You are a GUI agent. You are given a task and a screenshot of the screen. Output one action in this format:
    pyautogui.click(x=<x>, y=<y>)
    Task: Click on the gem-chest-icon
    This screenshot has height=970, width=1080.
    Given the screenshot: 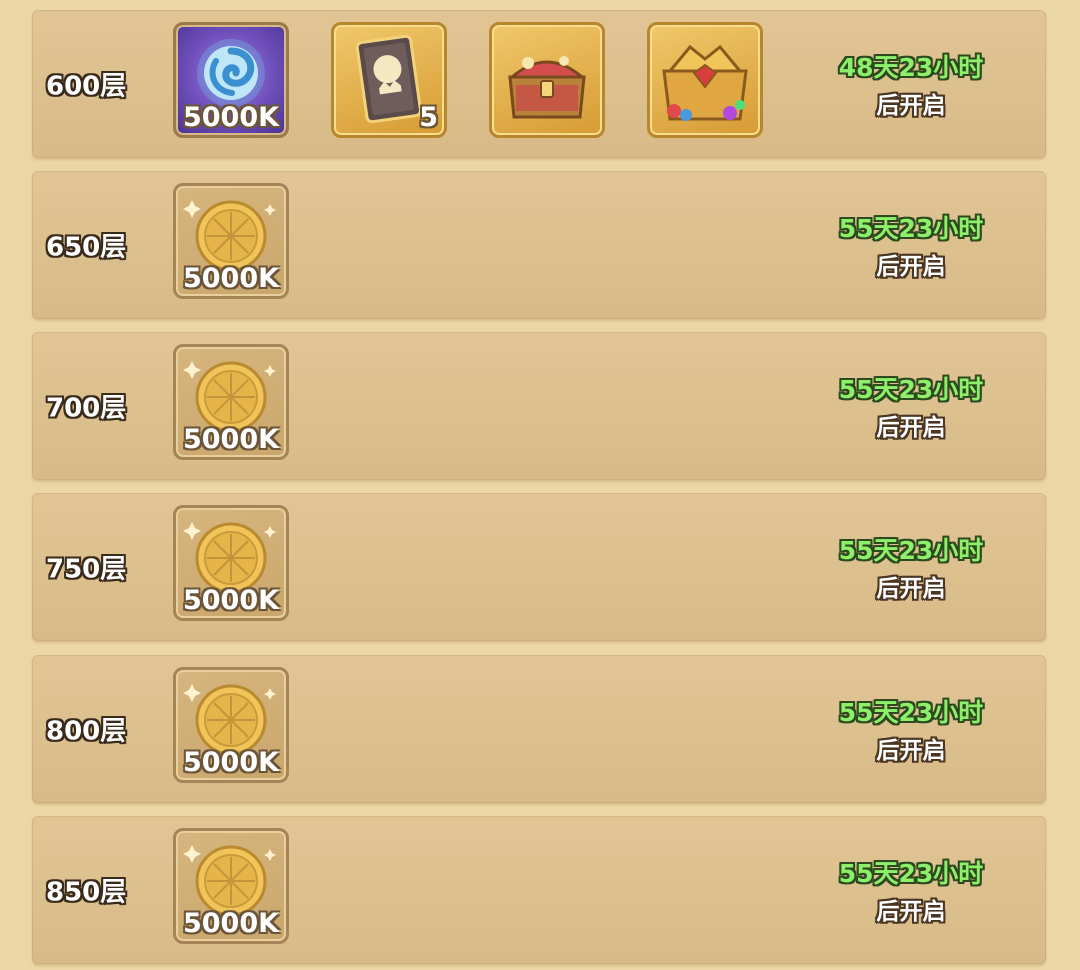 What is the action you would take?
    pyautogui.click(x=705, y=82)
    